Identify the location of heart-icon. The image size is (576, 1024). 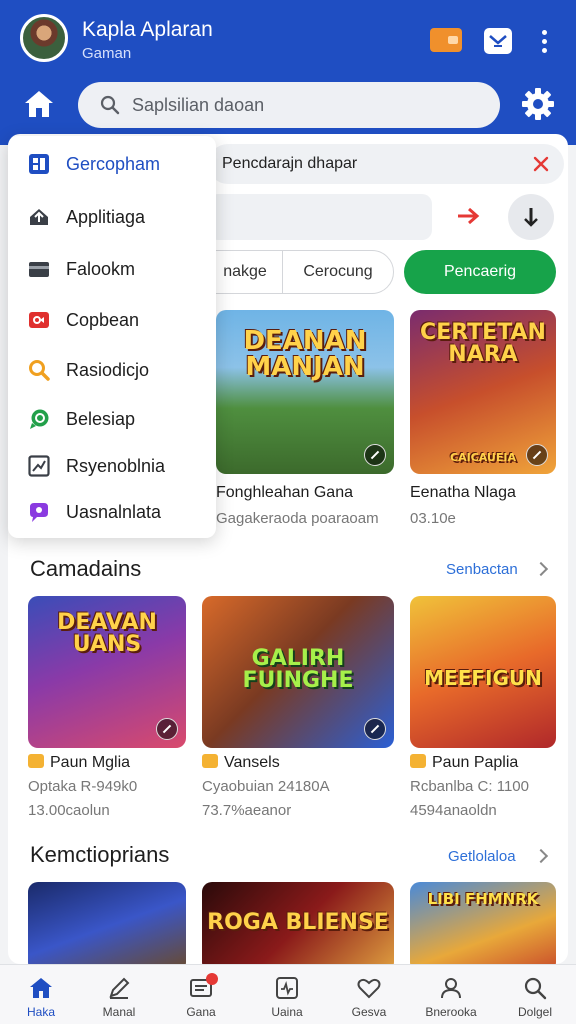
(369, 988).